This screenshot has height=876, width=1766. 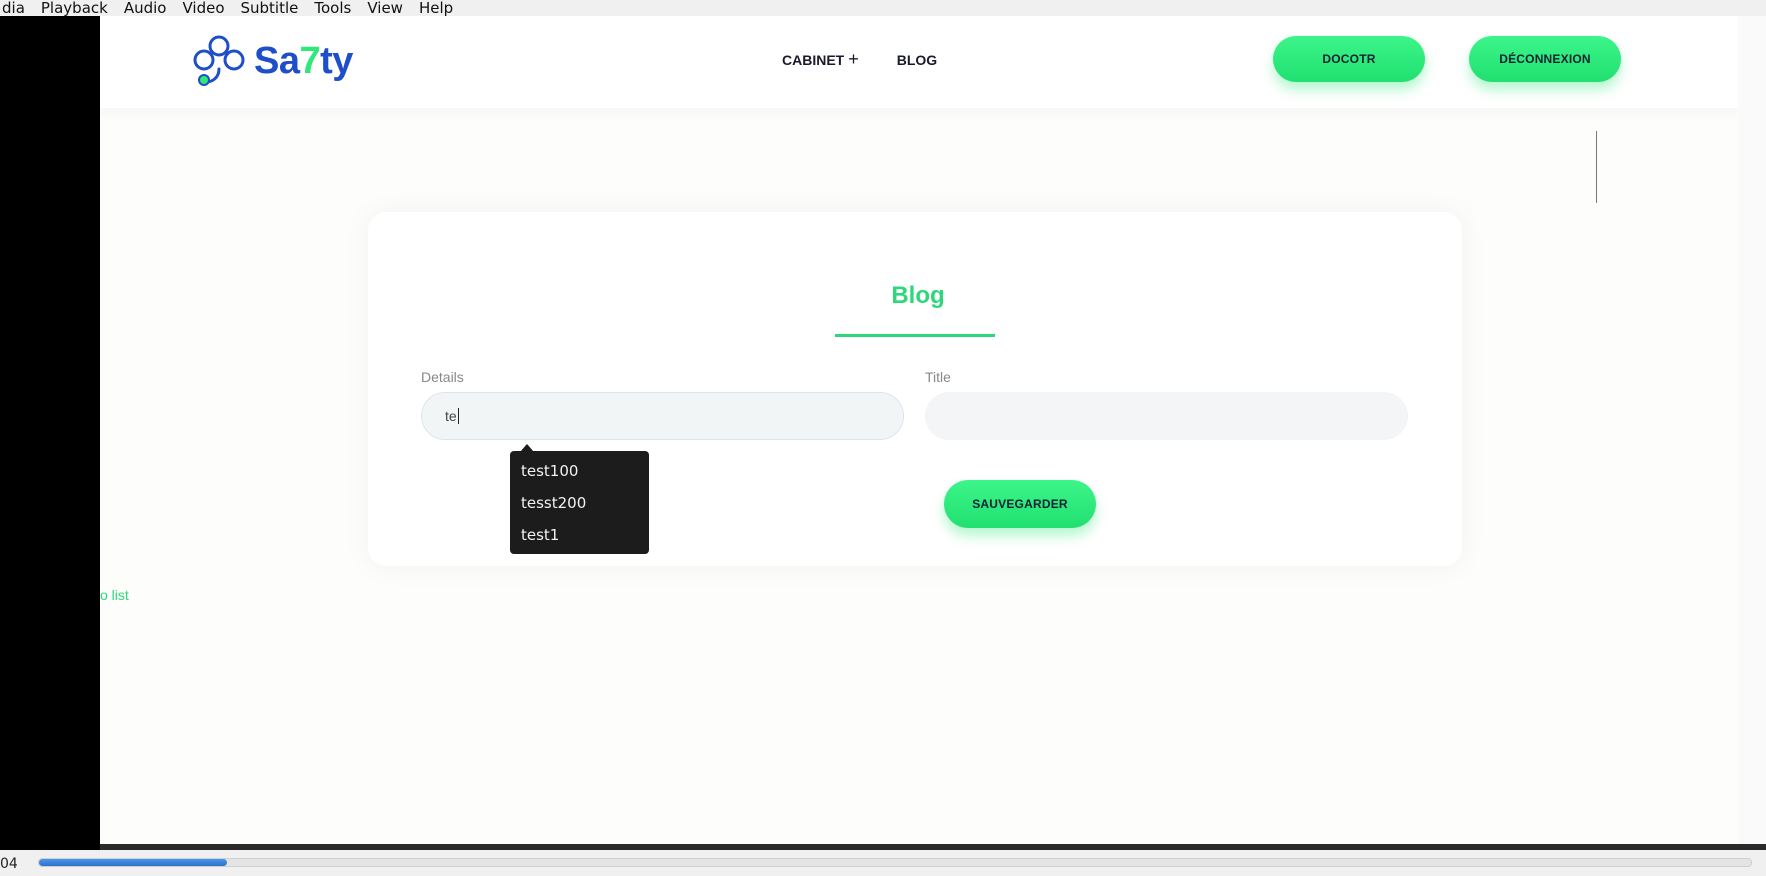 What do you see at coordinates (442, 377) in the screenshot?
I see `details-label: Details` at bounding box center [442, 377].